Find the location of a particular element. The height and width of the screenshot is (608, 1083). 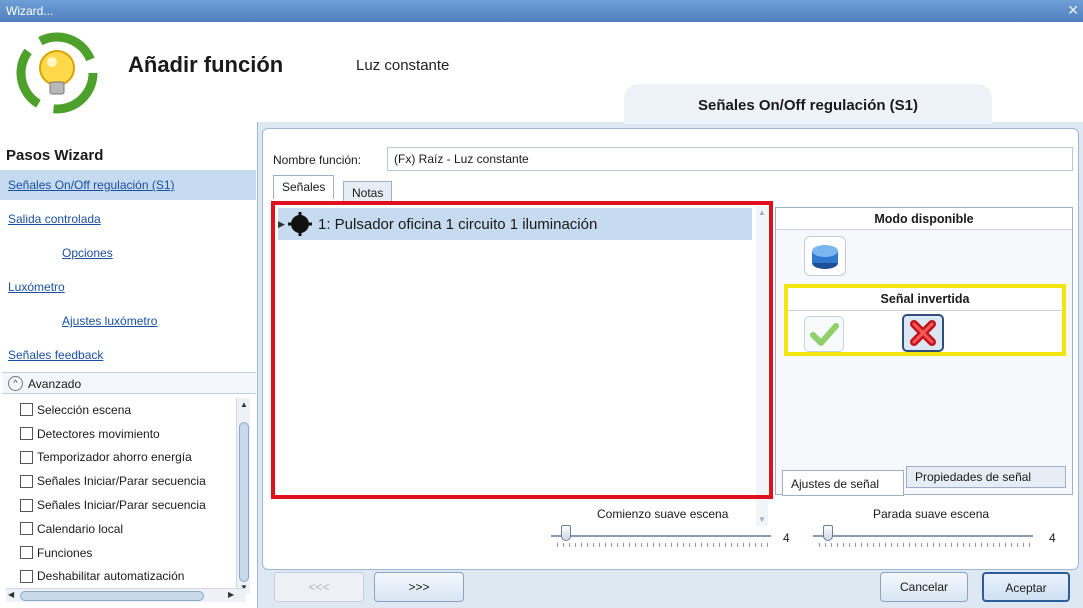

function-name-input: (Fx) Raíz - Luz constante is located at coordinates (730, 159).